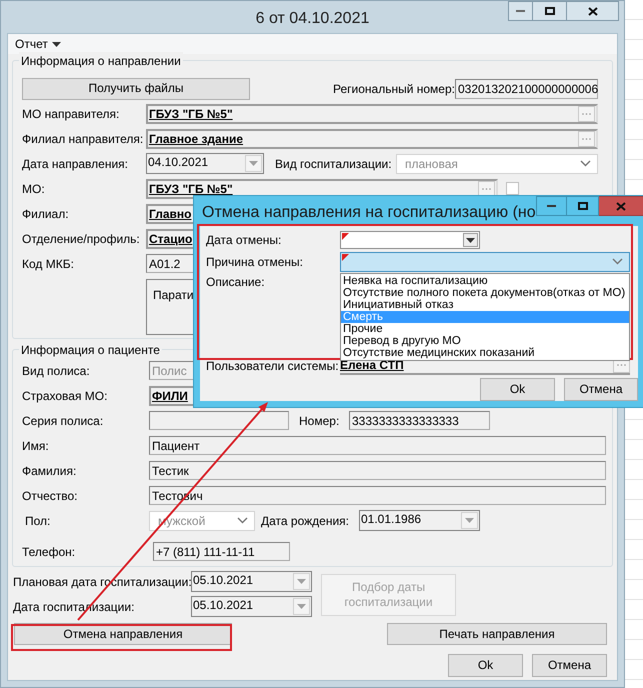  What do you see at coordinates (305, 521) in the screenshot?
I see `field-label: Дата рождения:` at bounding box center [305, 521].